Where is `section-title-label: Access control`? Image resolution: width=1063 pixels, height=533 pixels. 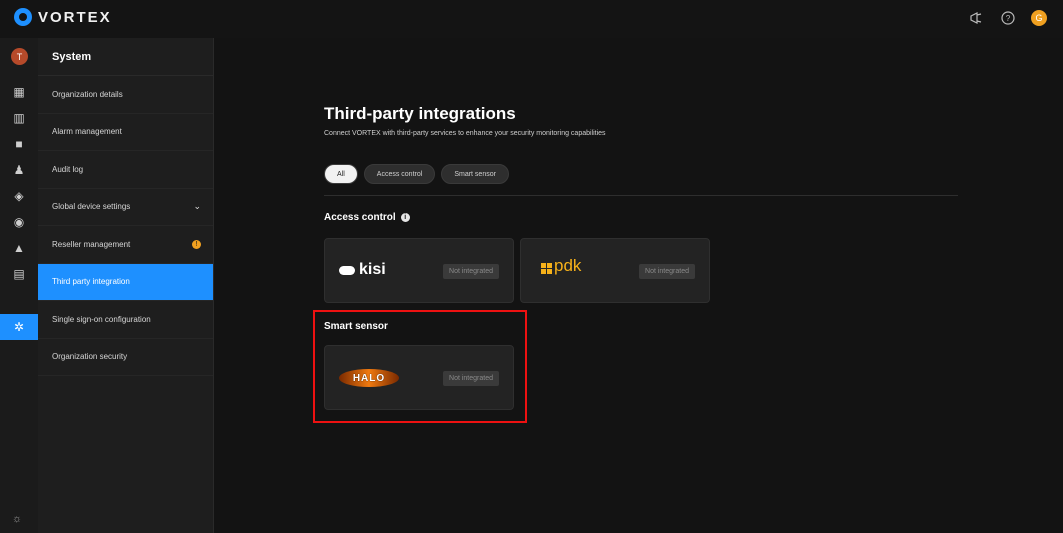
section-title-label: Access control is located at coordinates (360, 217).